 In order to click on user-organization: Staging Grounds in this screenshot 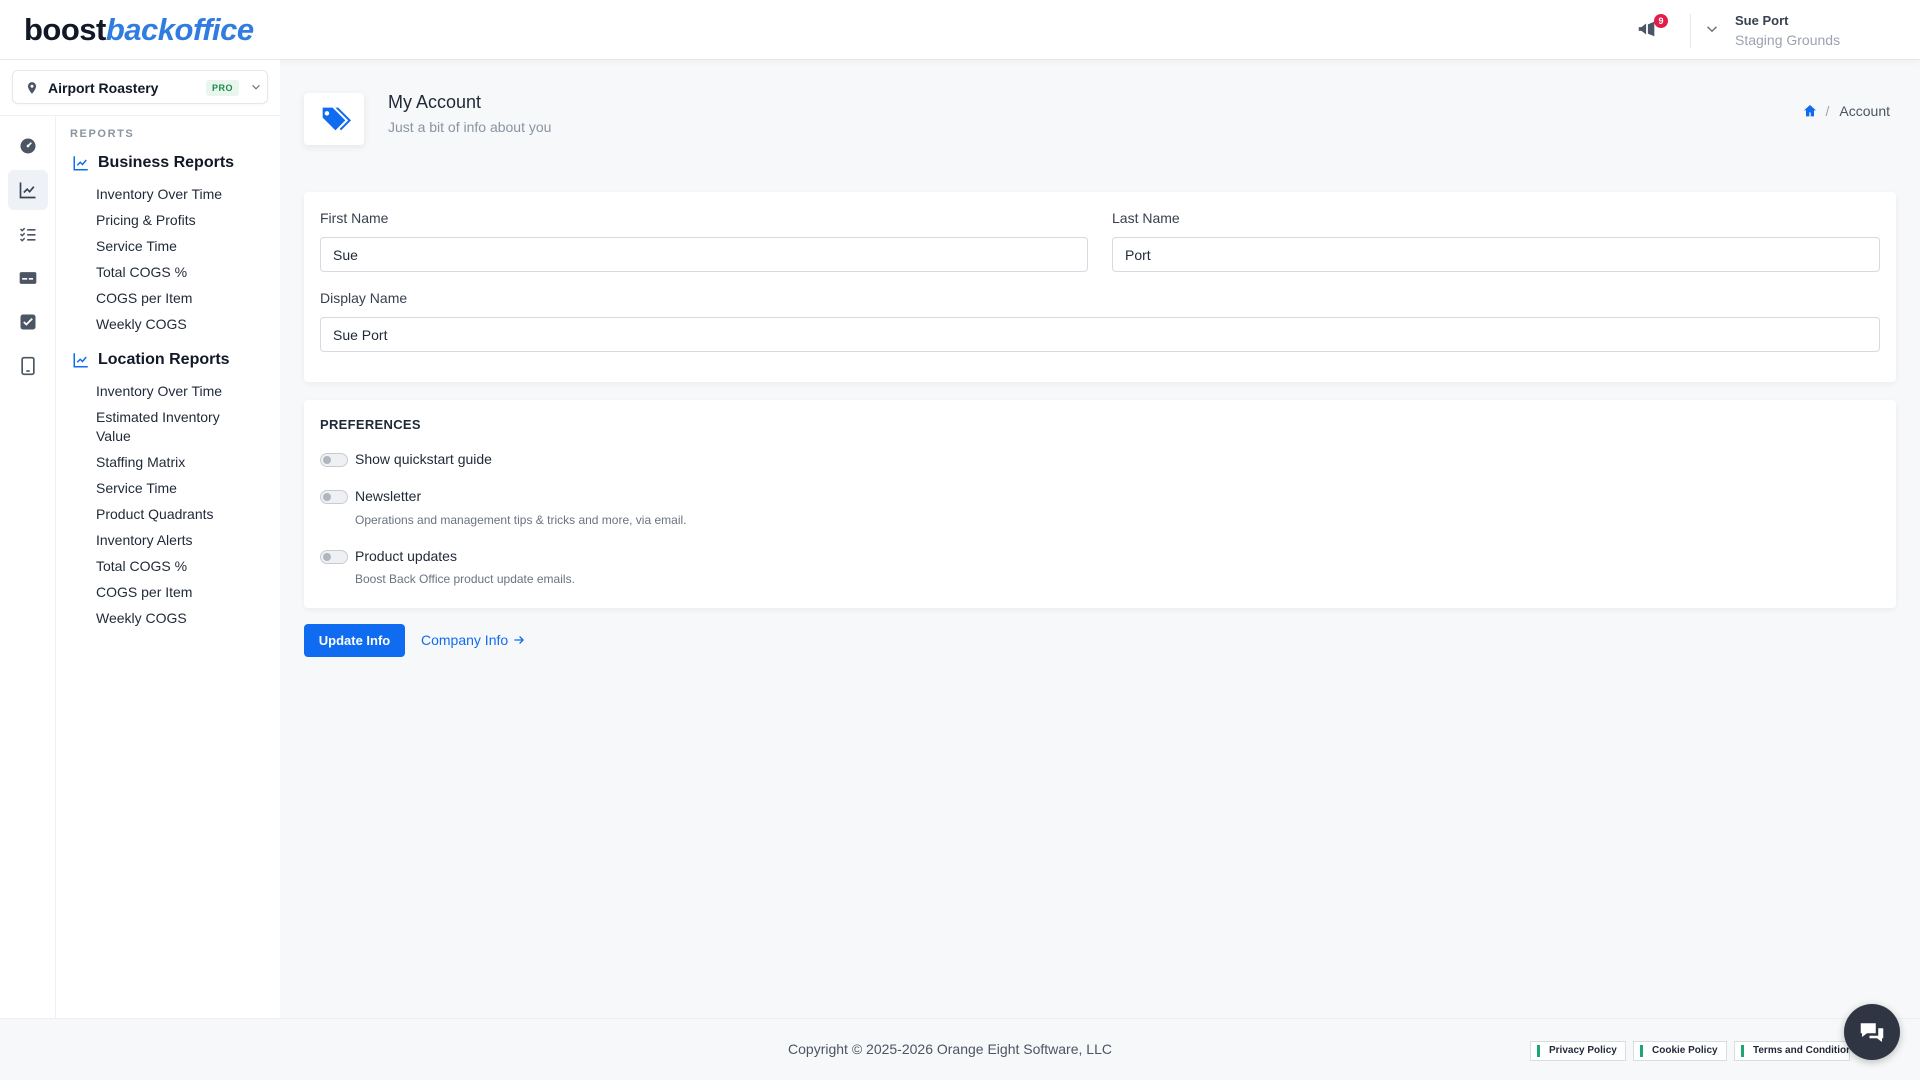, I will do `click(1788, 40)`.